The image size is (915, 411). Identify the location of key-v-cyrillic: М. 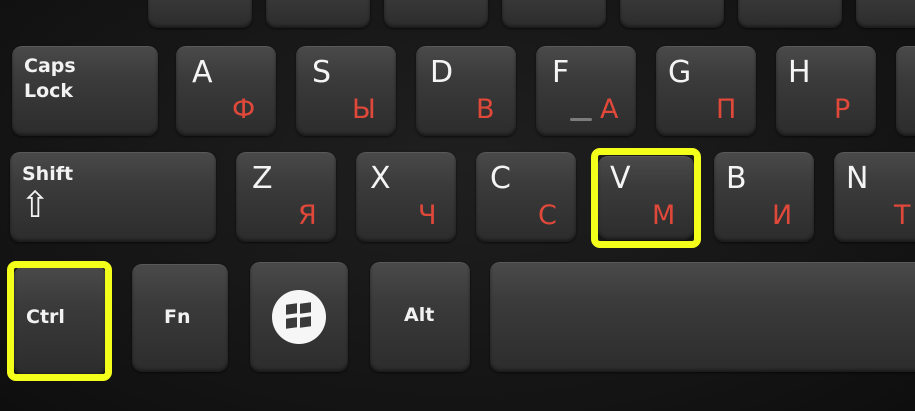
(664, 215).